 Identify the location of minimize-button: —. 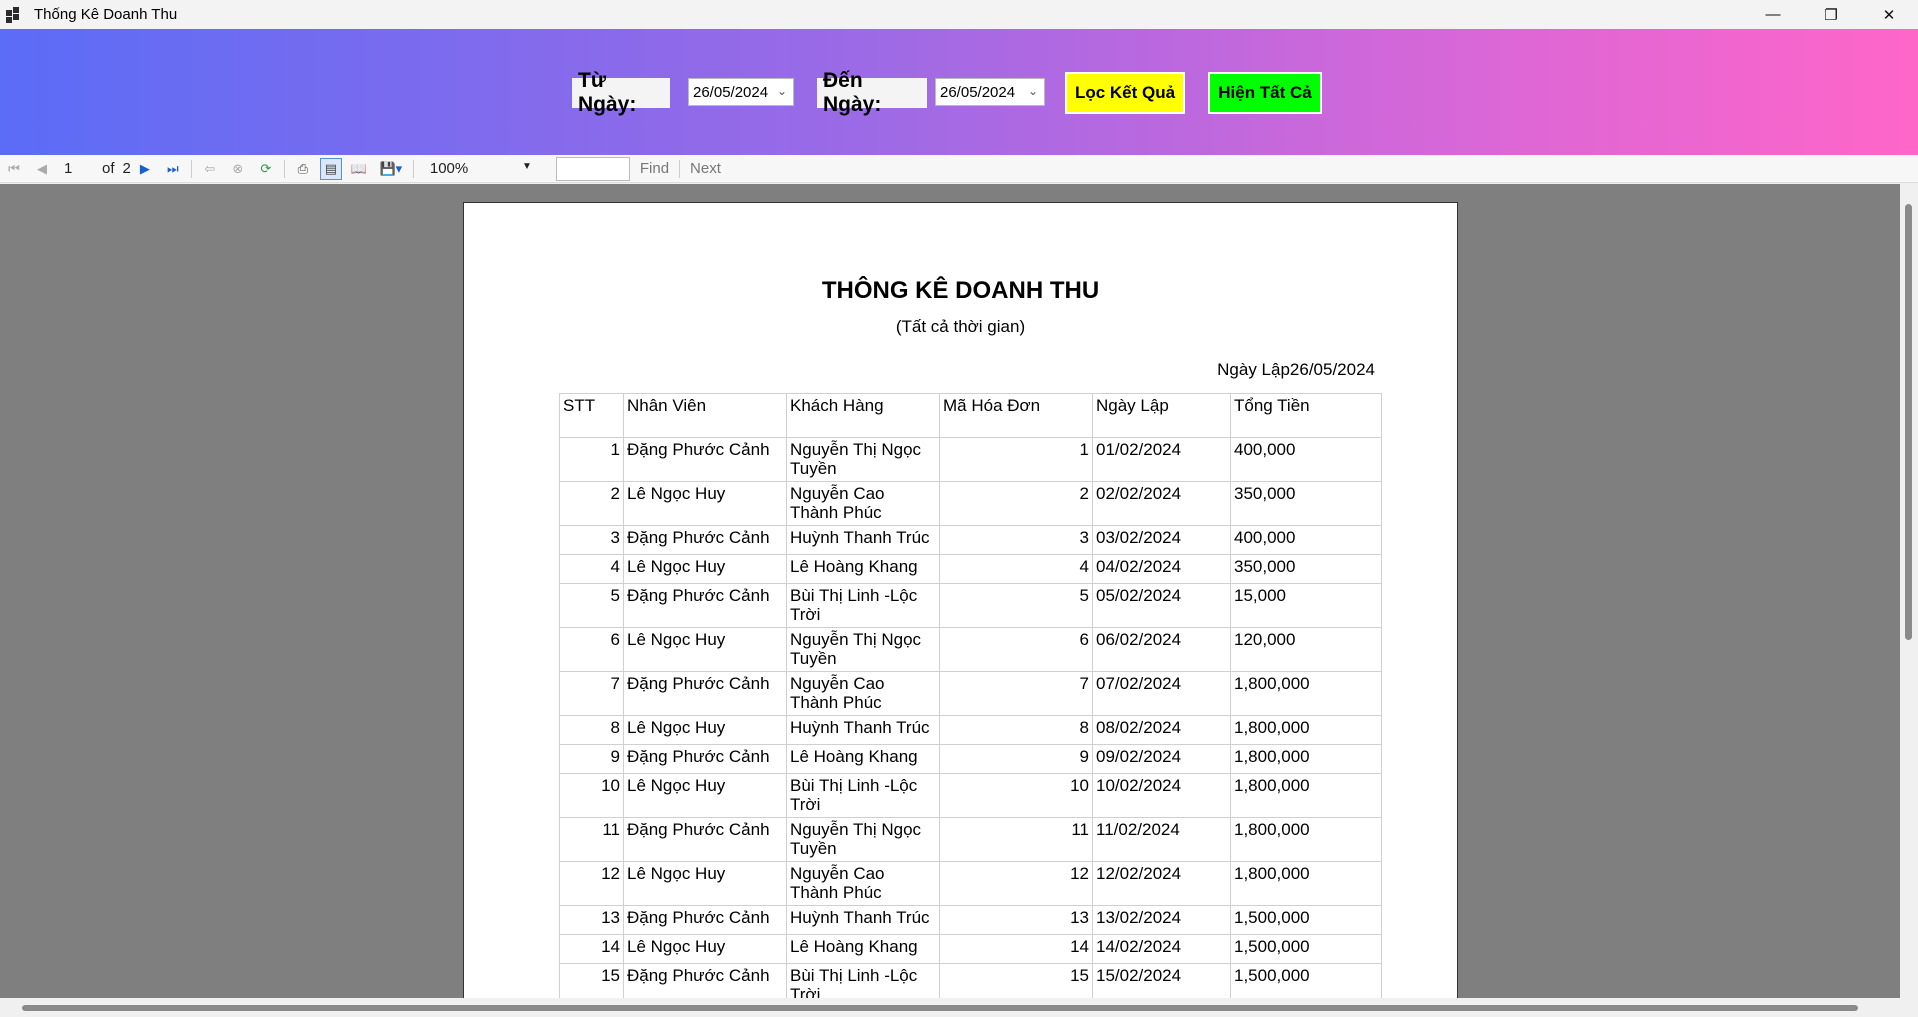
(1773, 14).